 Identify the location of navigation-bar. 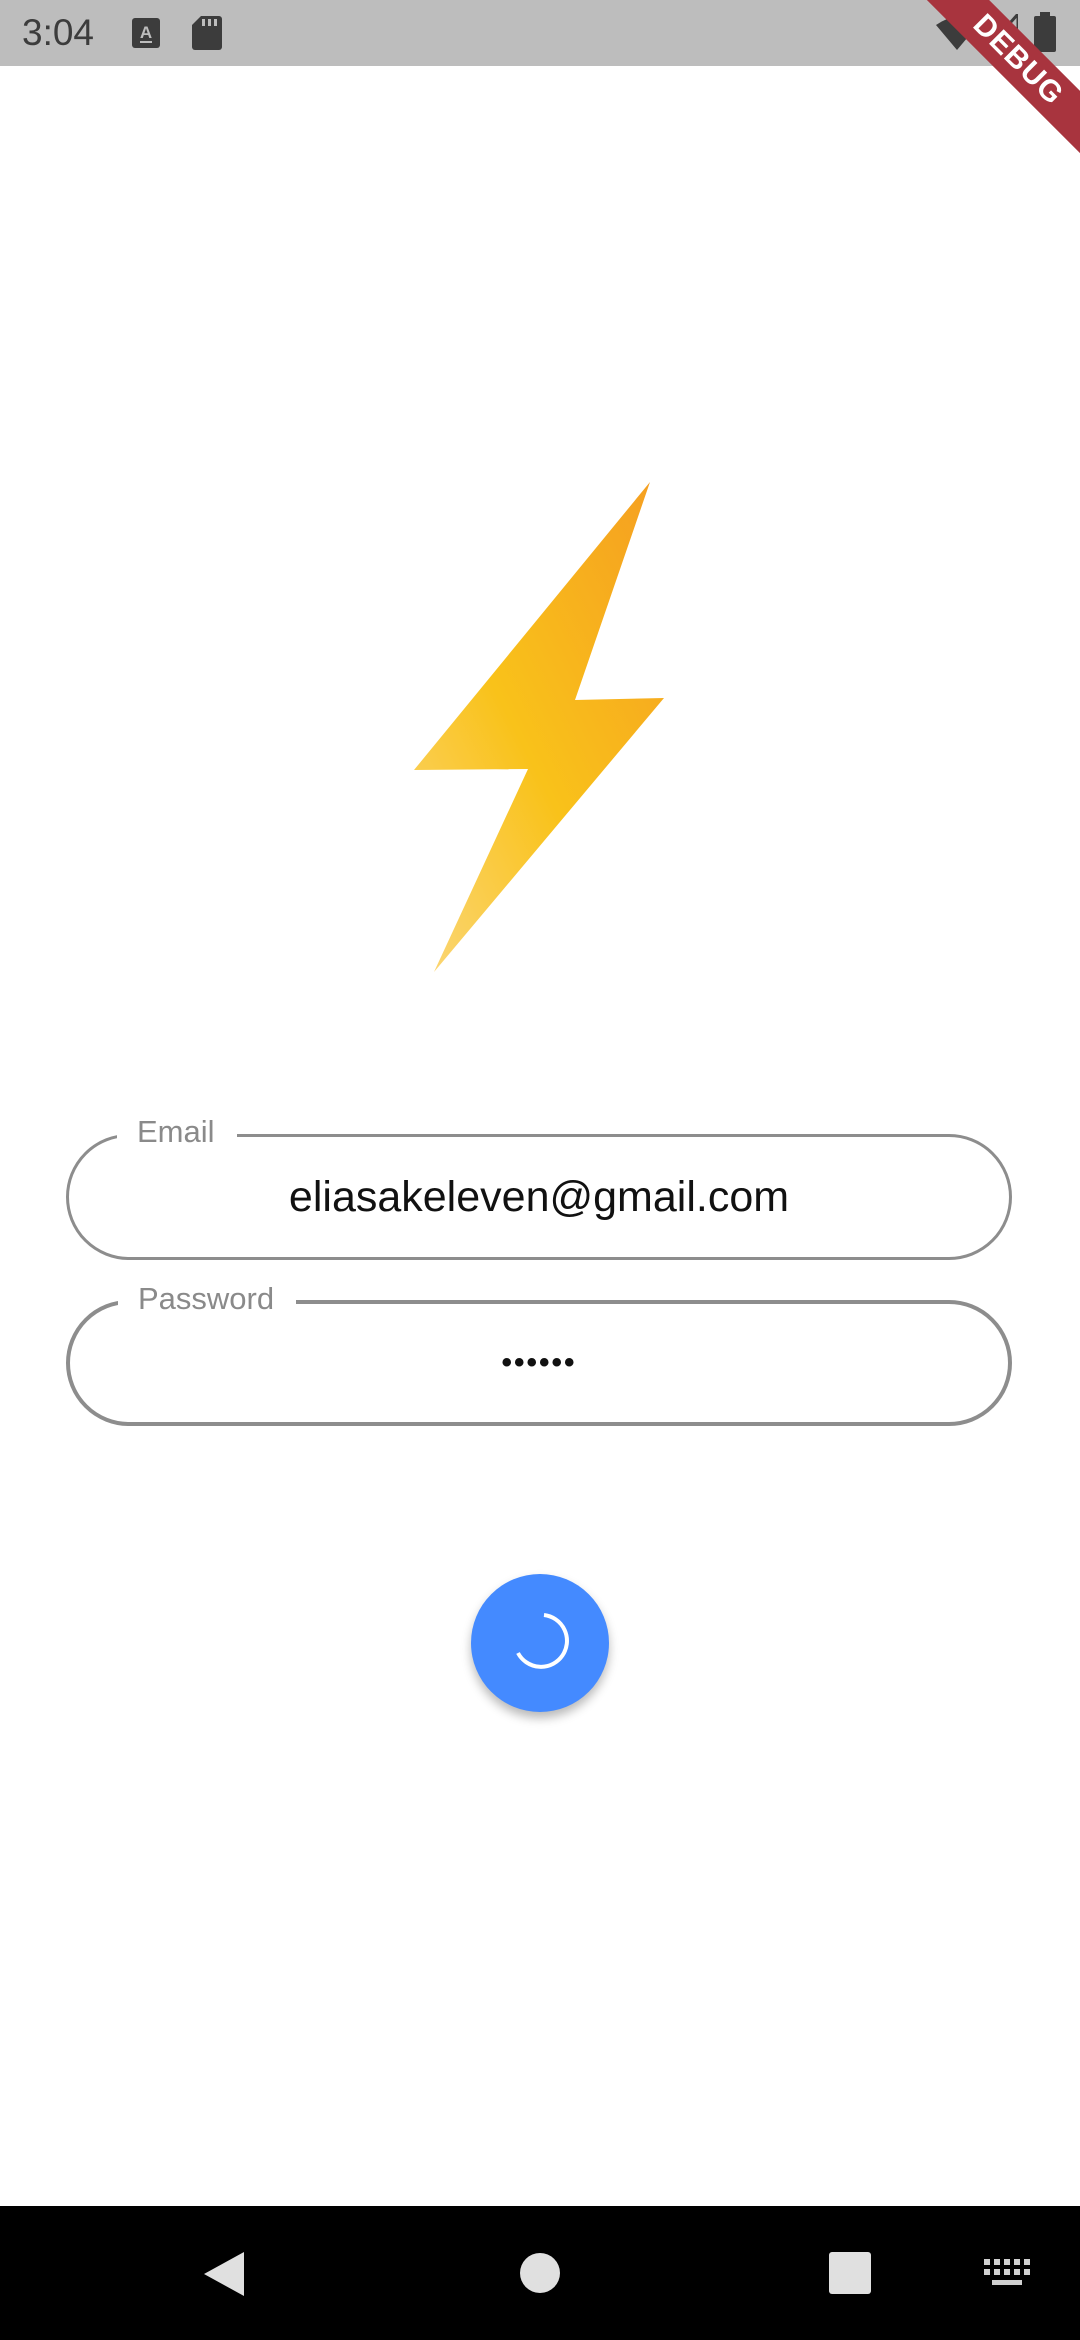
(540, 2273).